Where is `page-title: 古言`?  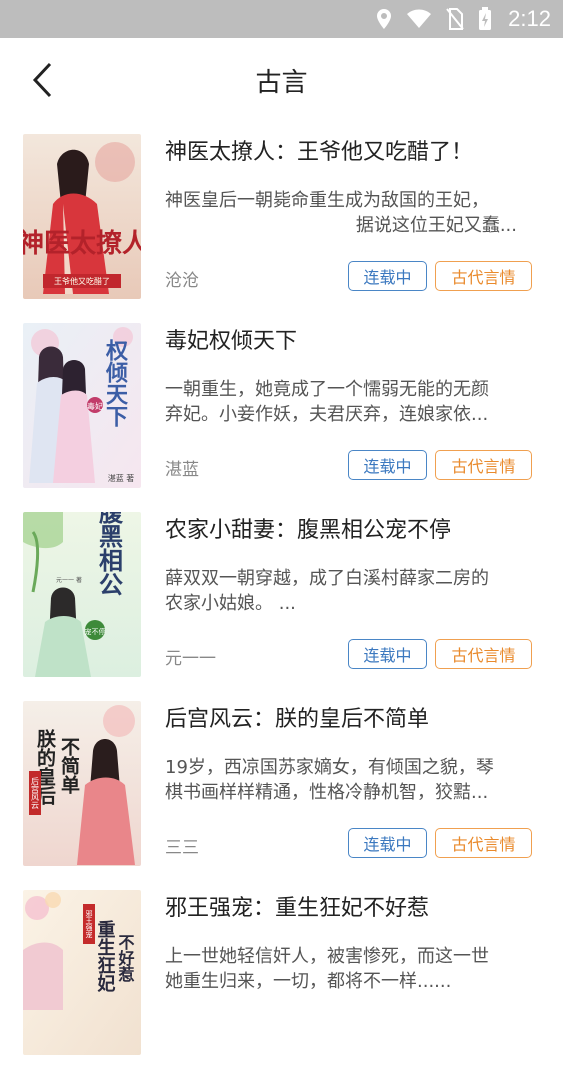
page-title: 古言 is located at coordinates (281, 82).